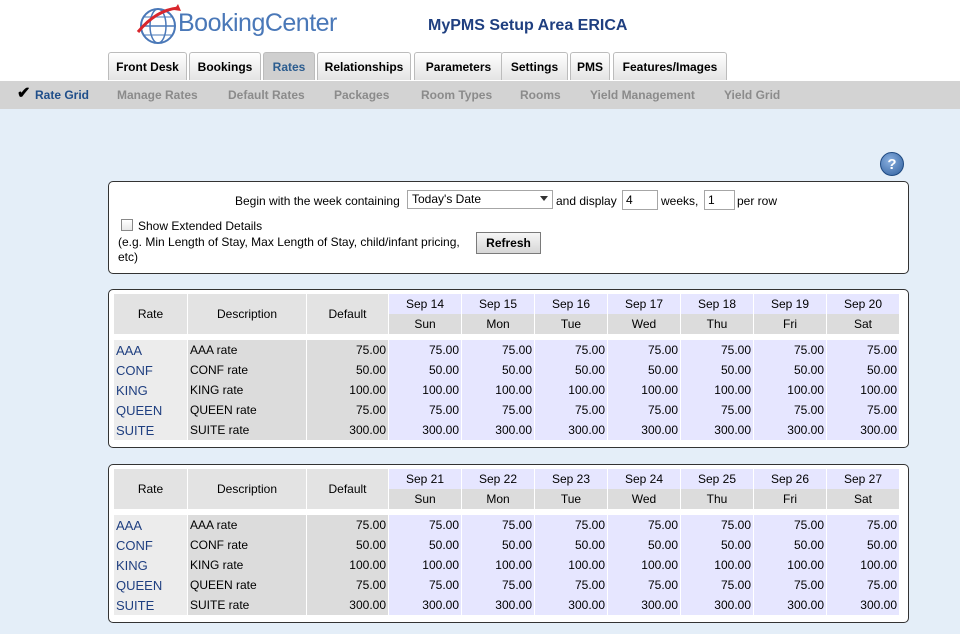  What do you see at coordinates (361, 95) in the screenshot?
I see `subnav-packages: Packages` at bounding box center [361, 95].